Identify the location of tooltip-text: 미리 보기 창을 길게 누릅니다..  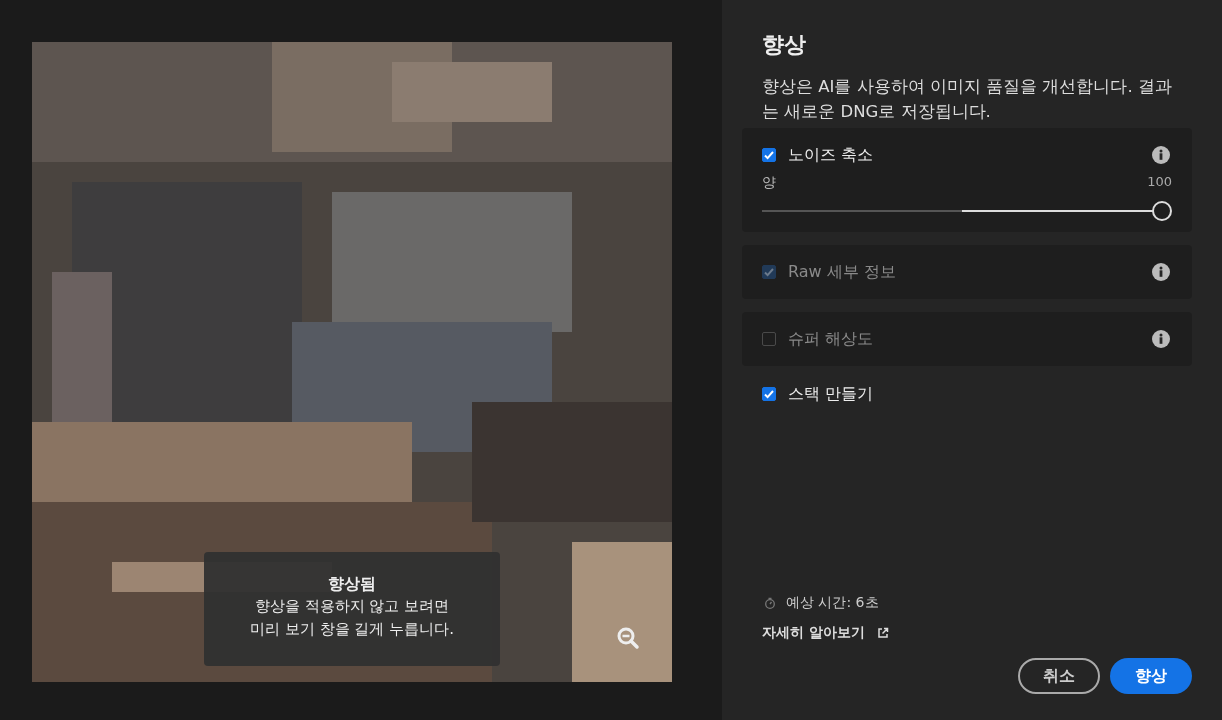
(352, 629).